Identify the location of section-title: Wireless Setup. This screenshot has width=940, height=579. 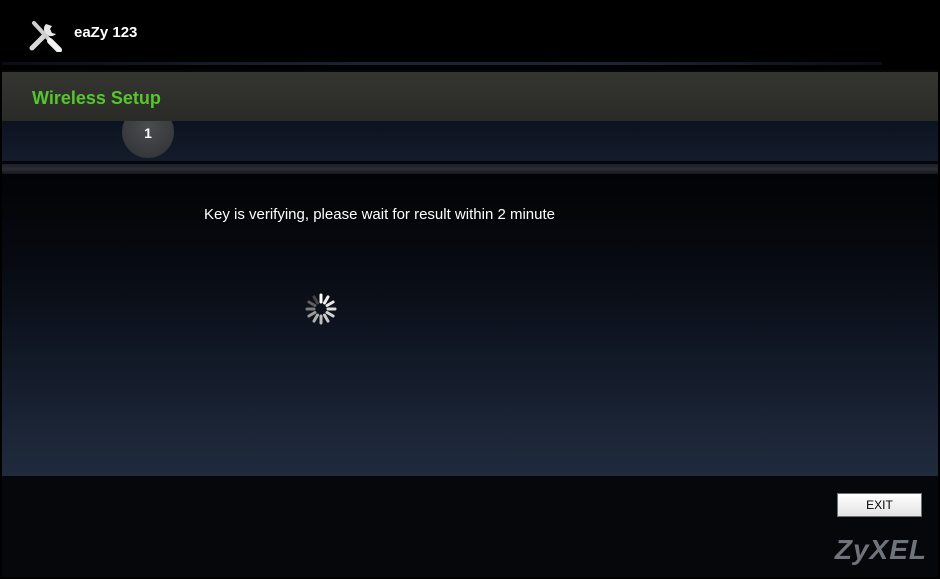
(96, 98).